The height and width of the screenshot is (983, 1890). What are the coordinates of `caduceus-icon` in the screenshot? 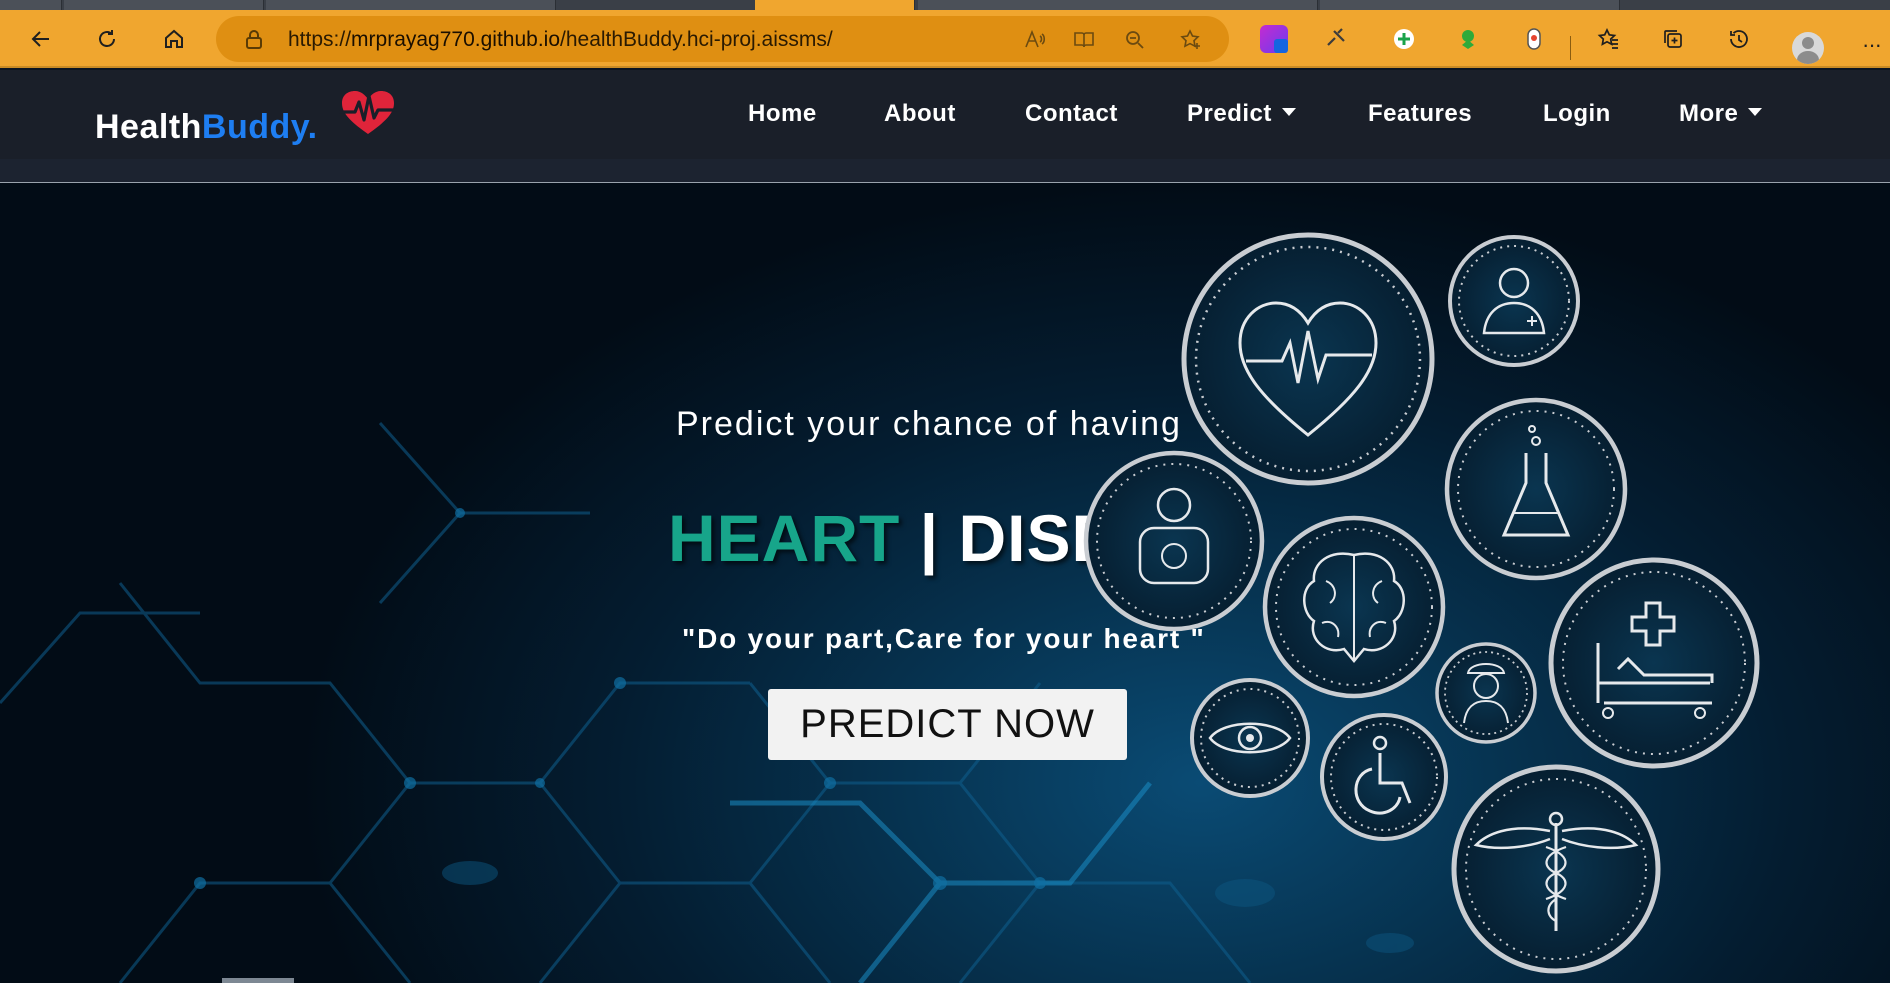 It's located at (1556, 869).